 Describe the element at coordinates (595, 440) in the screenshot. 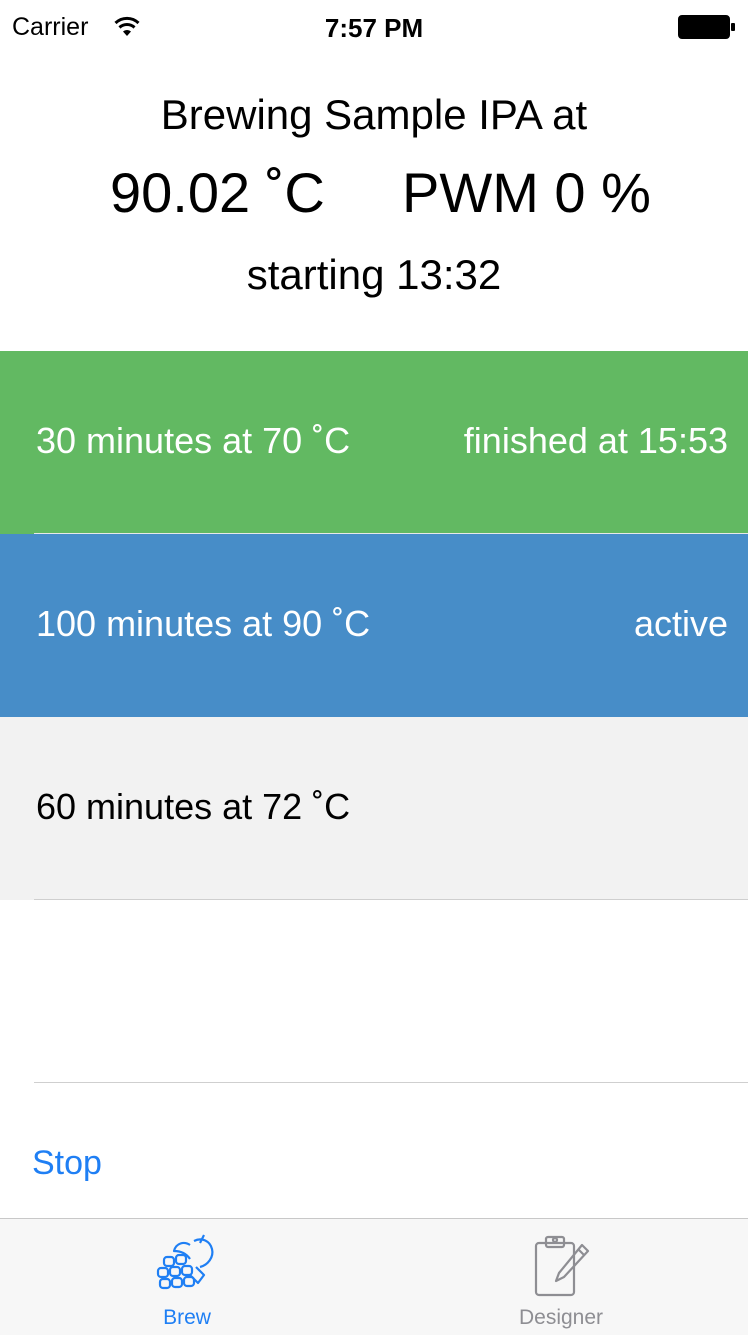

I see `step-status: finished at 15:53` at that location.